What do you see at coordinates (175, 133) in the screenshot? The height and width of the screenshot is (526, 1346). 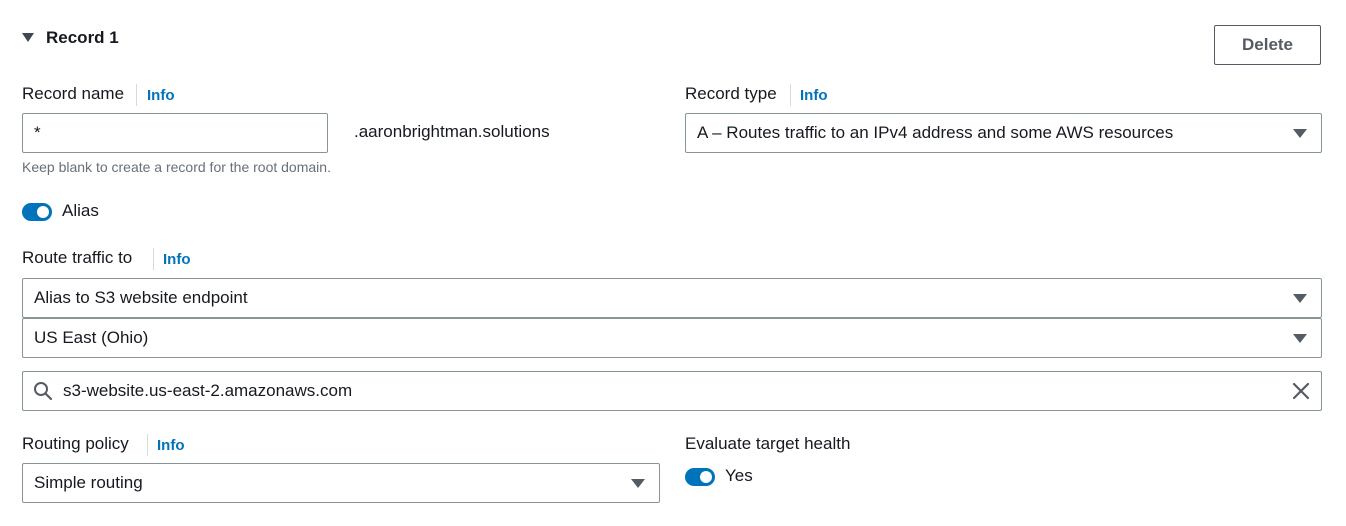 I see `record-name-input: *` at bounding box center [175, 133].